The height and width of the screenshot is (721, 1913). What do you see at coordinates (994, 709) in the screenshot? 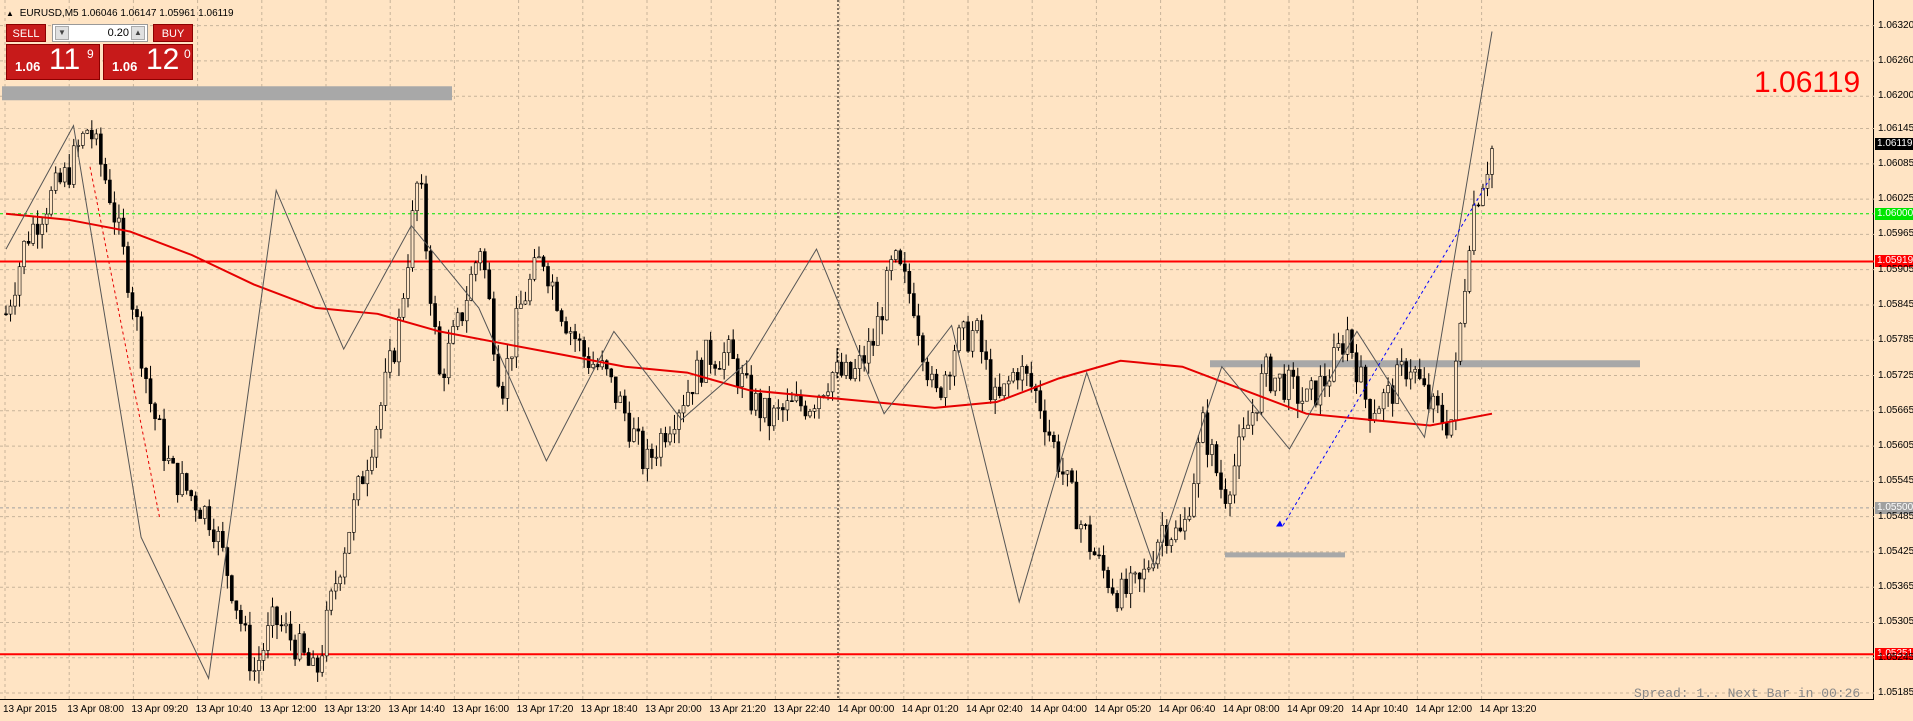
I see `time-axis-label: 14 Apr 02:40` at bounding box center [994, 709].